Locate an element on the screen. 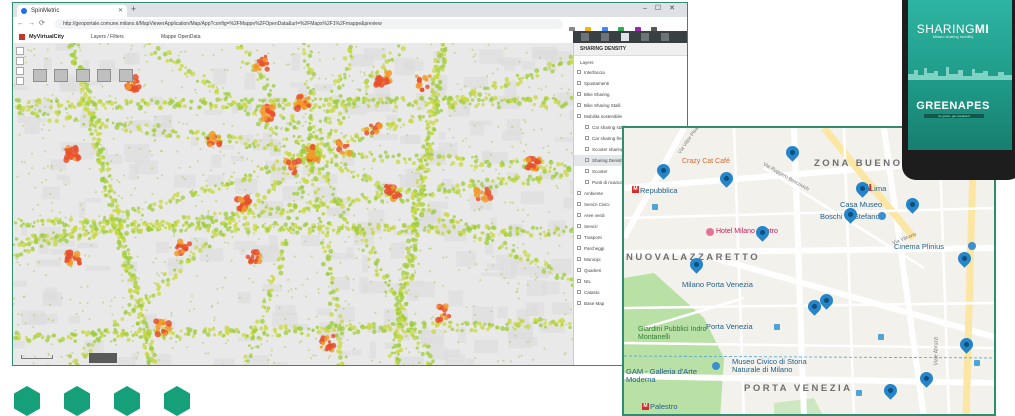 Image resolution: width=1015 pixels, height=416 pixels. cinema-icon is located at coordinates (972, 246).